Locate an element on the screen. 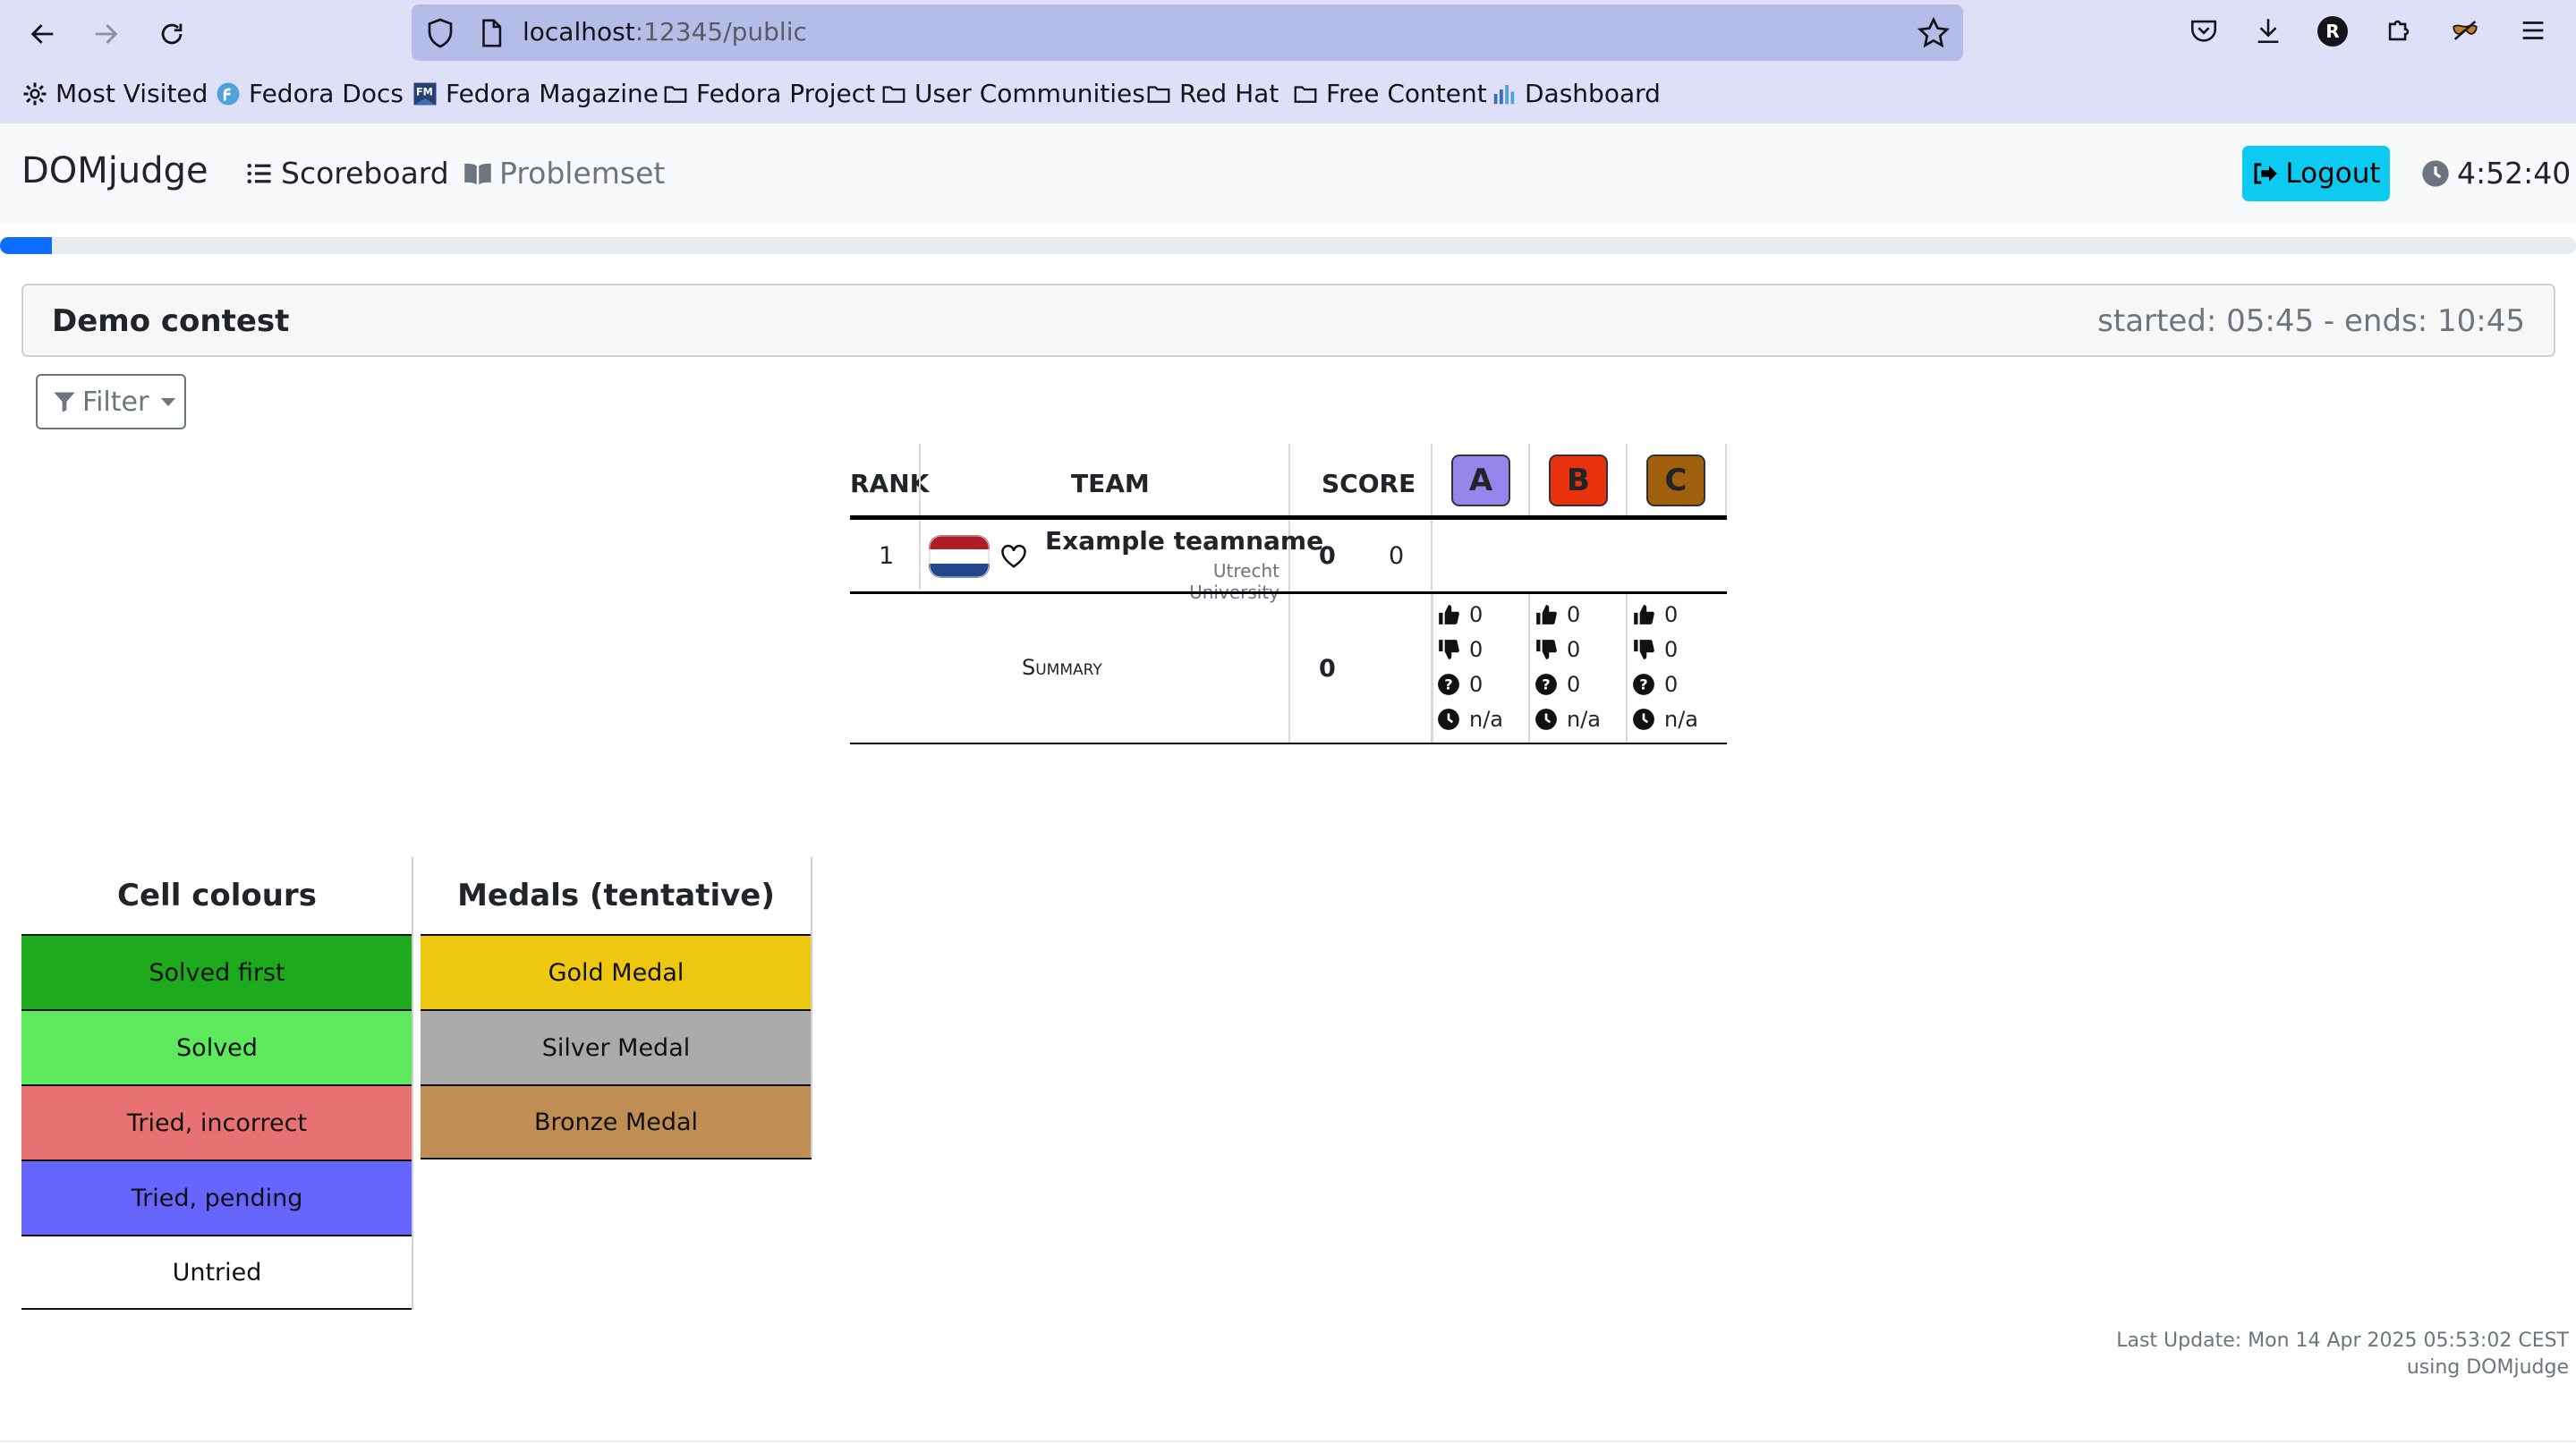 The image size is (2576, 1444). team-name: Example teamname is located at coordinates (1184, 541).